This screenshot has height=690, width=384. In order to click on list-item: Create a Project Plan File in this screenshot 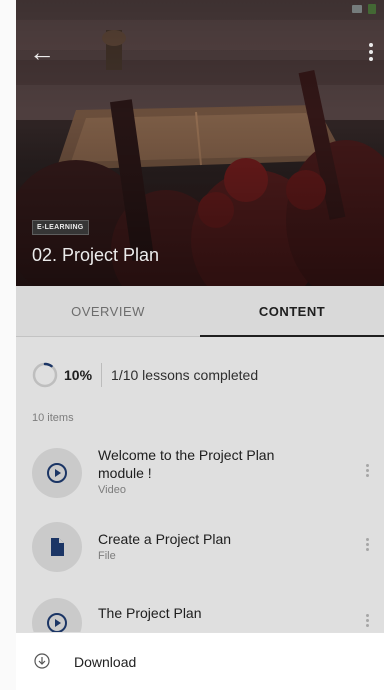, I will do `click(200, 547)`.